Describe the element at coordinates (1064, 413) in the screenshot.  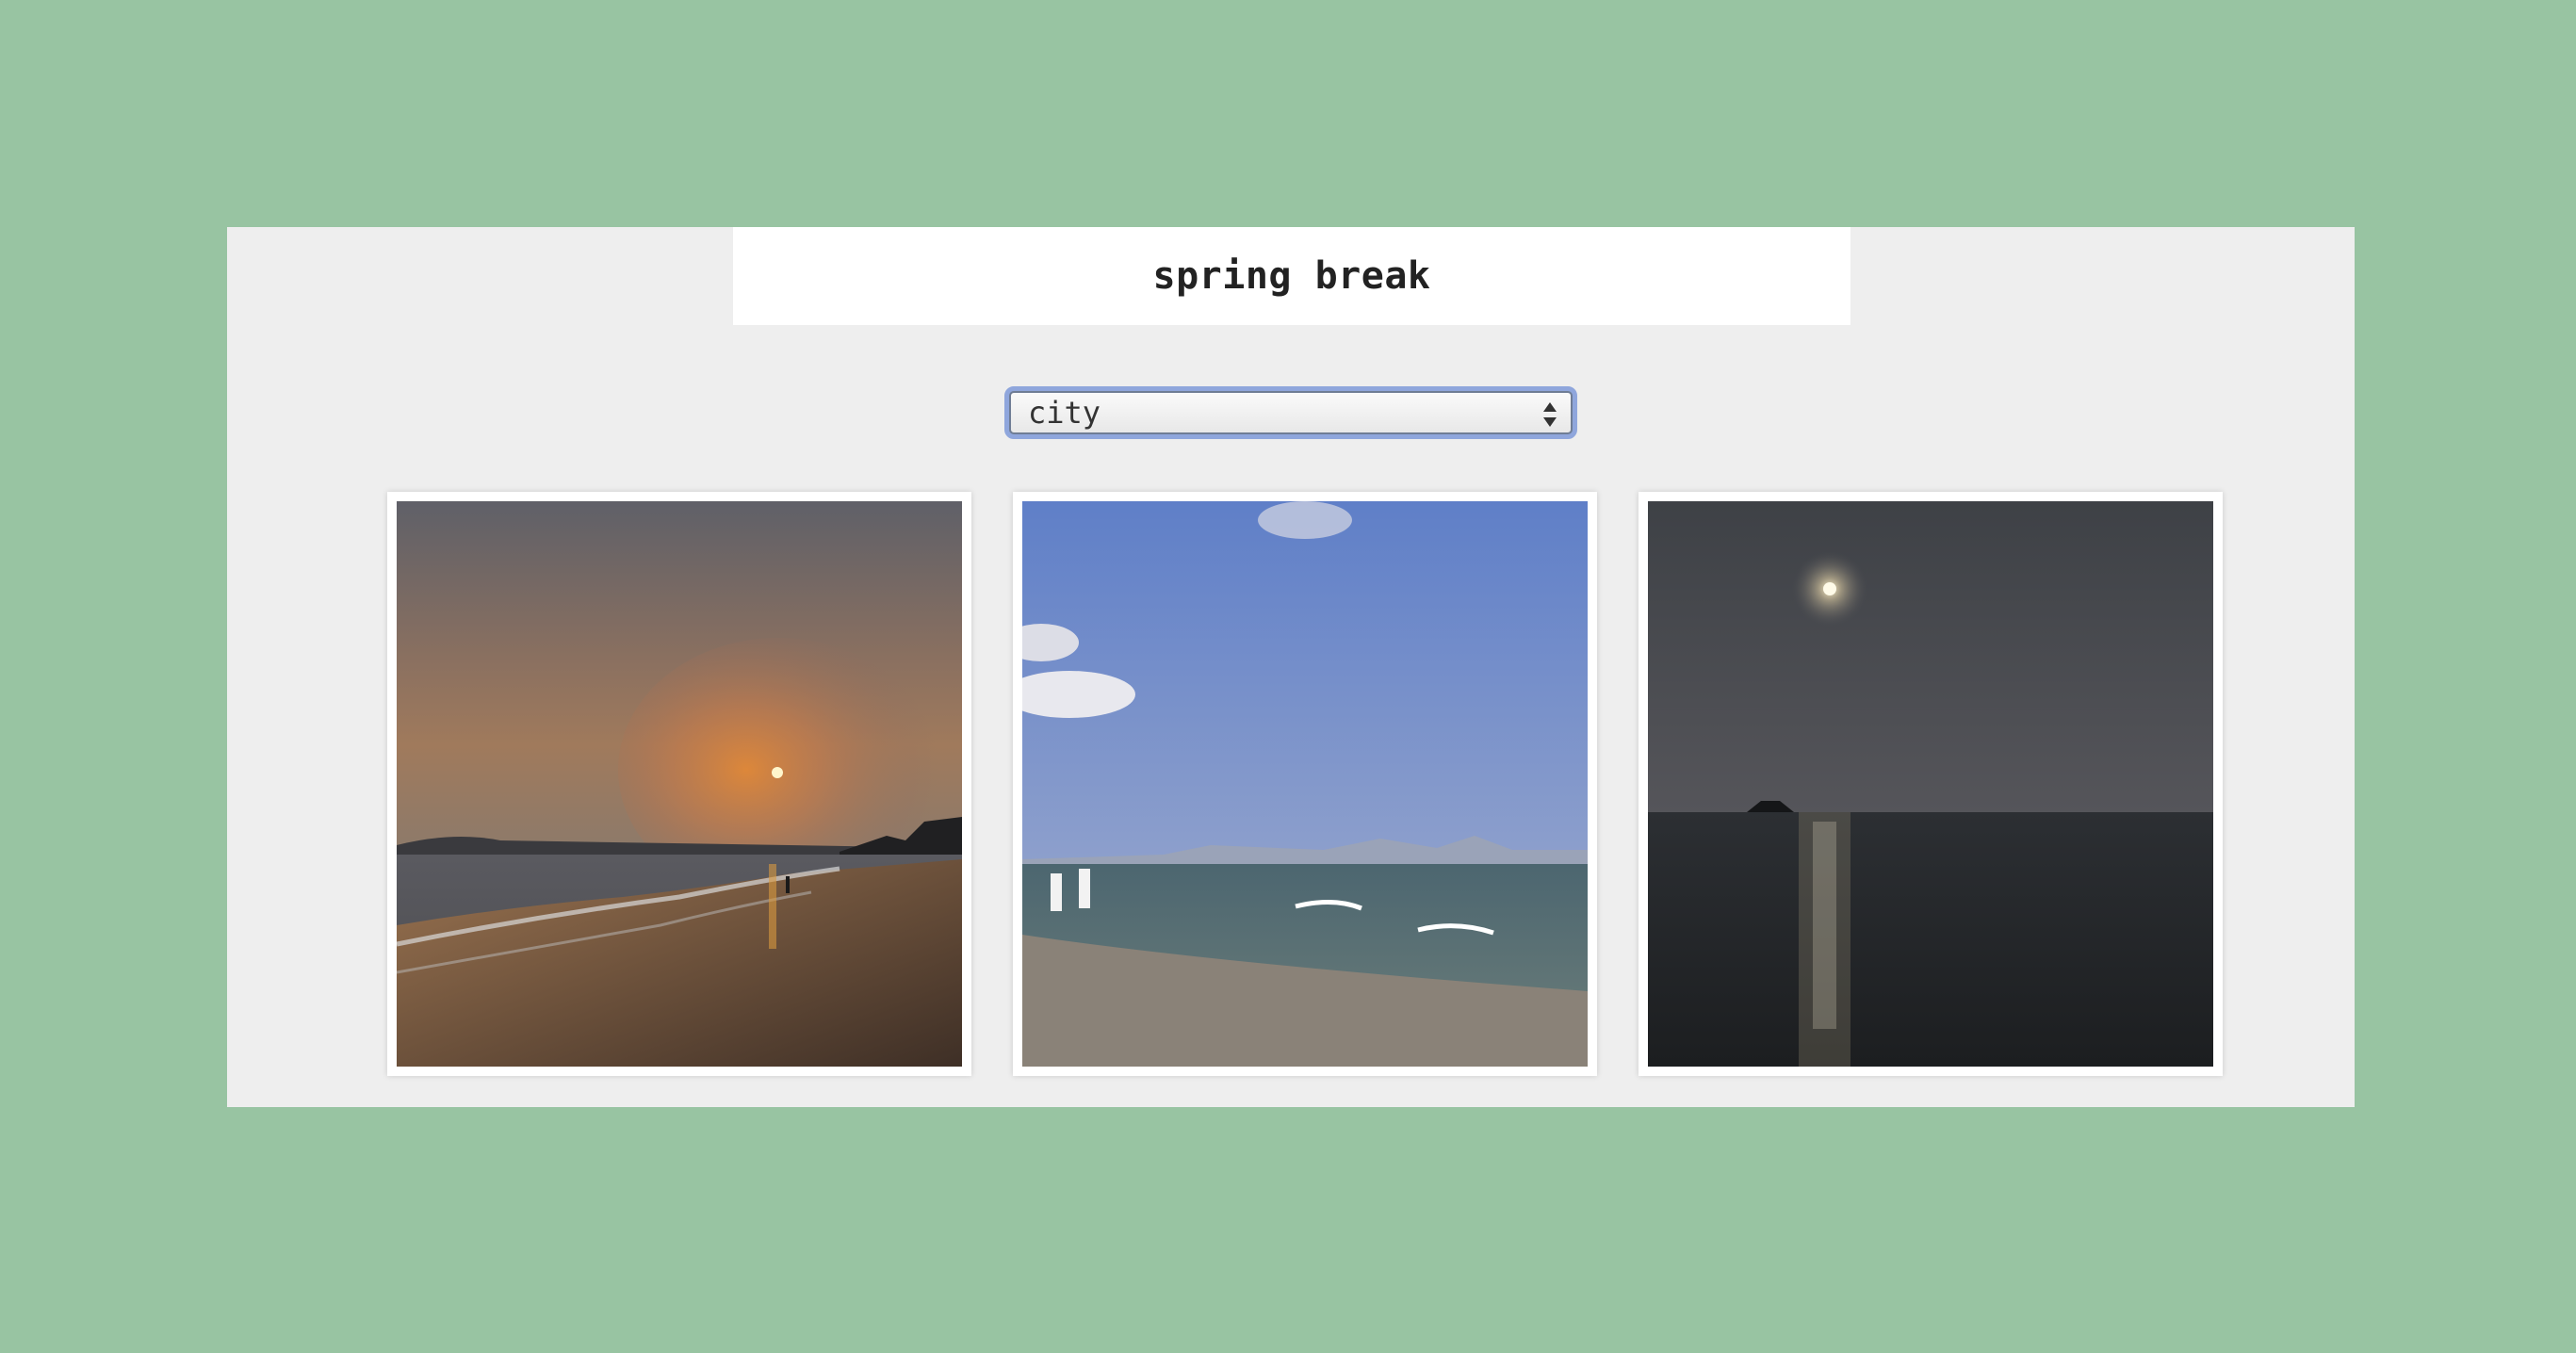
I see `category-select-value: city` at that location.